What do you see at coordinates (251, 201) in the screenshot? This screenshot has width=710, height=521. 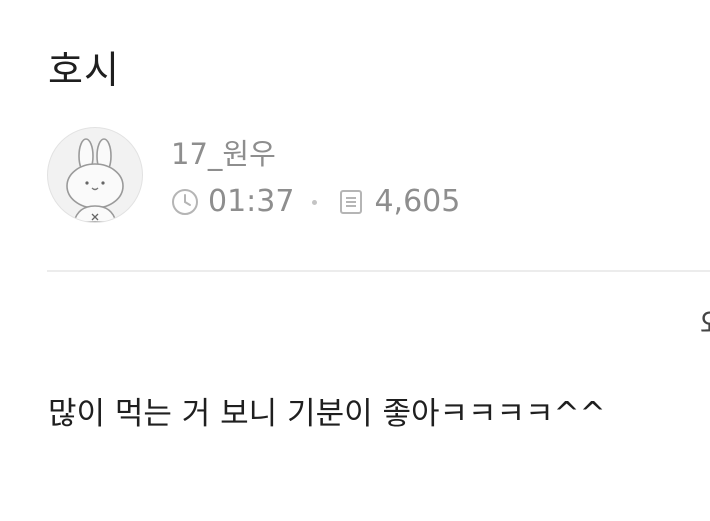 I see `post-time: 01:37` at bounding box center [251, 201].